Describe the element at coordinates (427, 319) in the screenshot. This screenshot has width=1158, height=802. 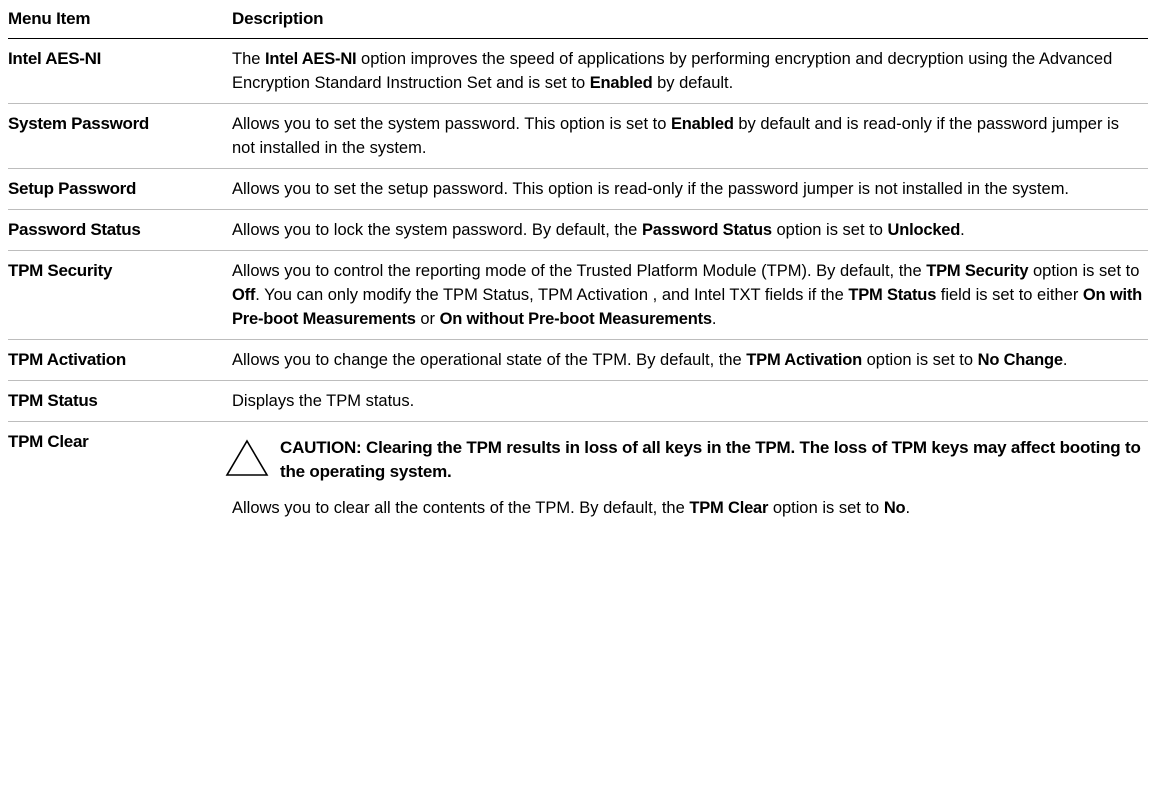
I see `description-fragment: or` at that location.